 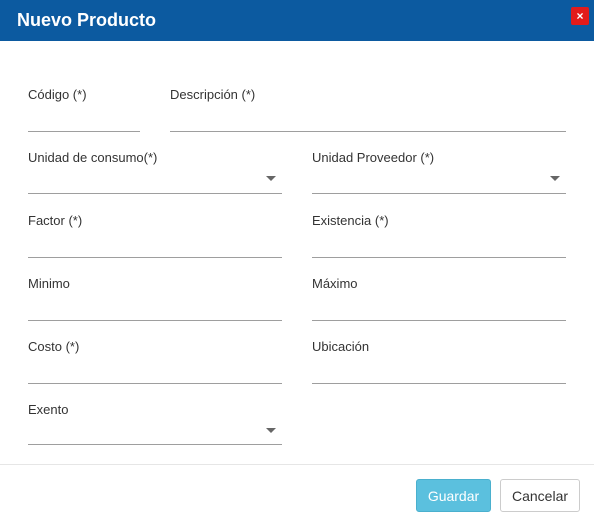 What do you see at coordinates (341, 346) in the screenshot?
I see `ubicacion-label: Ubicación` at bounding box center [341, 346].